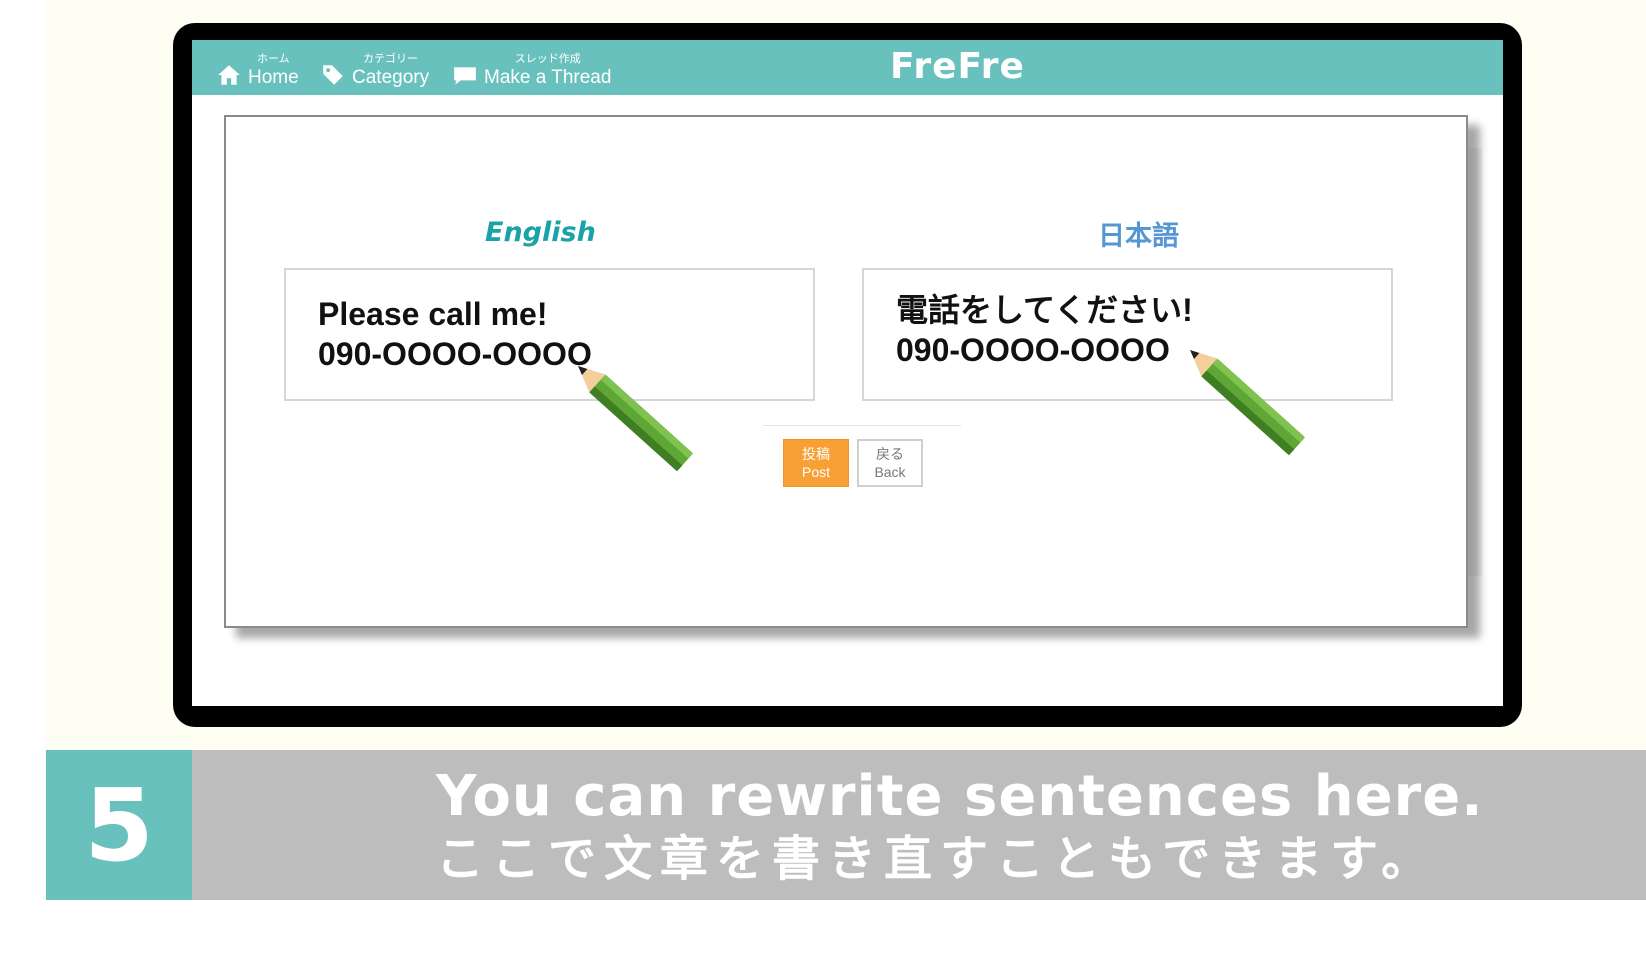 This screenshot has height=956, width=1646. Describe the element at coordinates (816, 463) in the screenshot. I see `post-button: 投稿 Post` at that location.